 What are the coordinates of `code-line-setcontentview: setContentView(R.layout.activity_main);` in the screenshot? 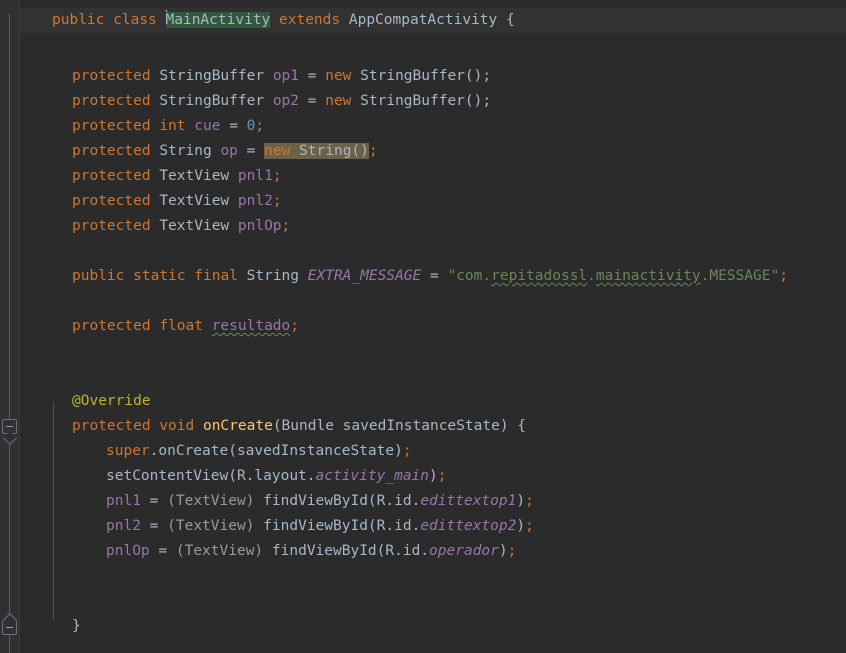 It's located at (276, 476).